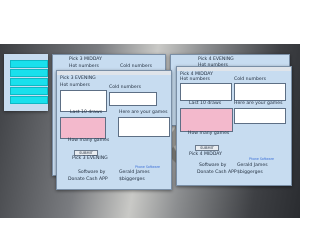 The image size is (320, 250). Describe the element at coordinates (78, 78) in the screenshot. I see `window-title: Pick 3 EVENING` at that location.